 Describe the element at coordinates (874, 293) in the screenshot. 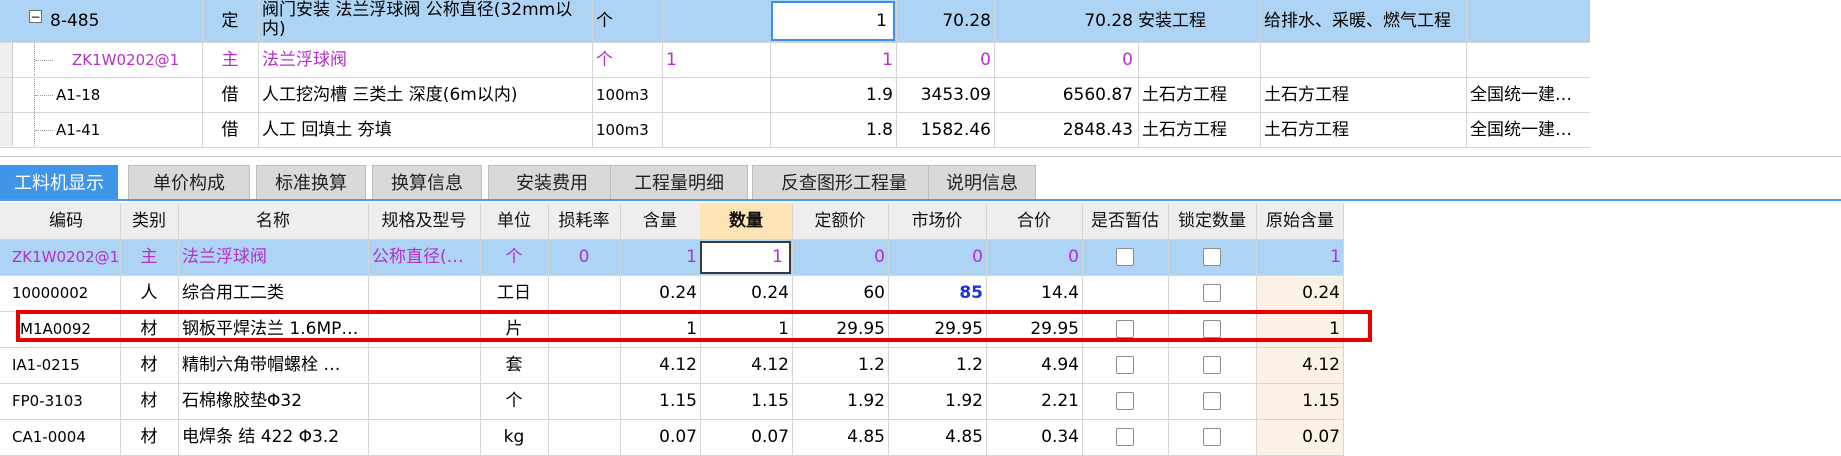

I see `cell-quota-price: 60` at that location.